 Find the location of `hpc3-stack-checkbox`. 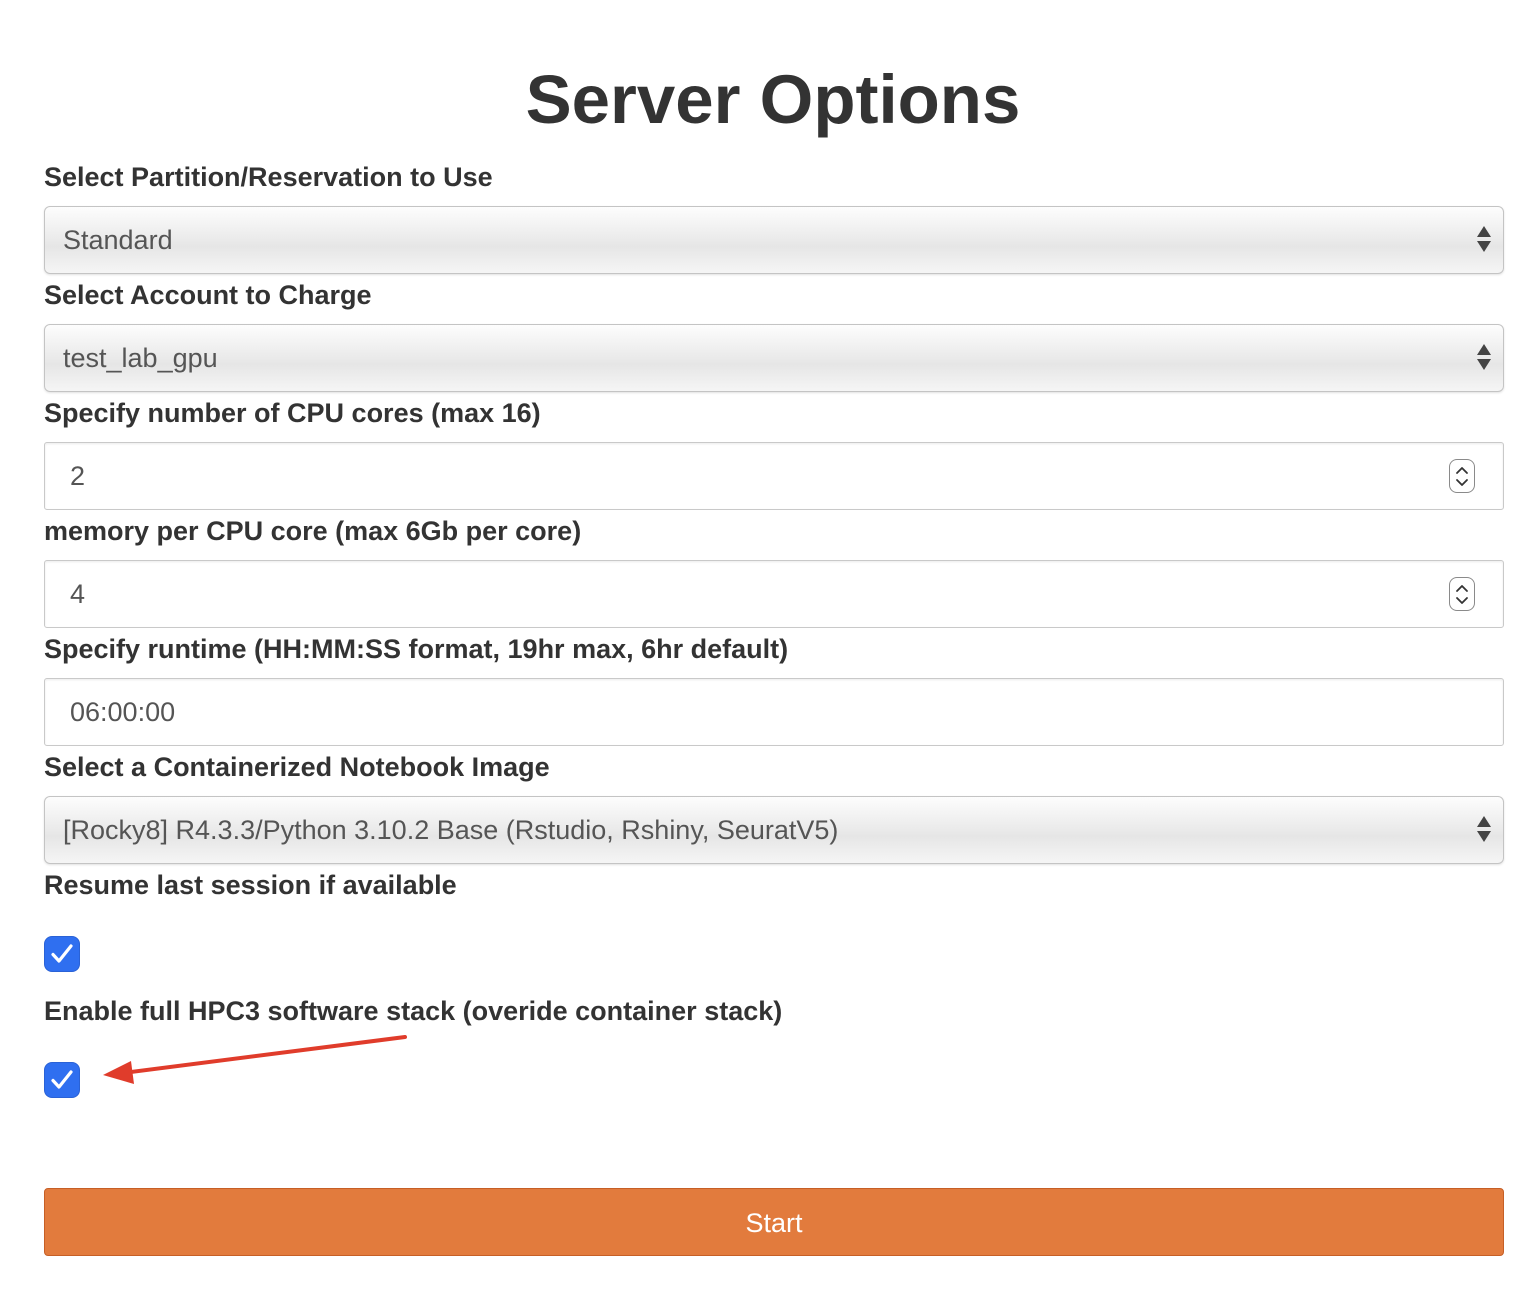

hpc3-stack-checkbox is located at coordinates (62, 1080).